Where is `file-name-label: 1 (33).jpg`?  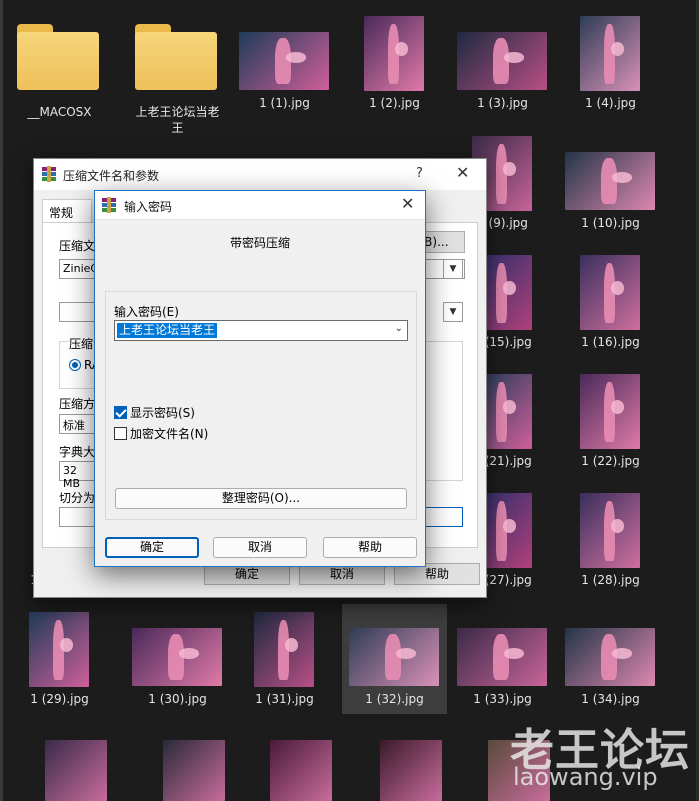 file-name-label: 1 (33).jpg is located at coordinates (502, 699).